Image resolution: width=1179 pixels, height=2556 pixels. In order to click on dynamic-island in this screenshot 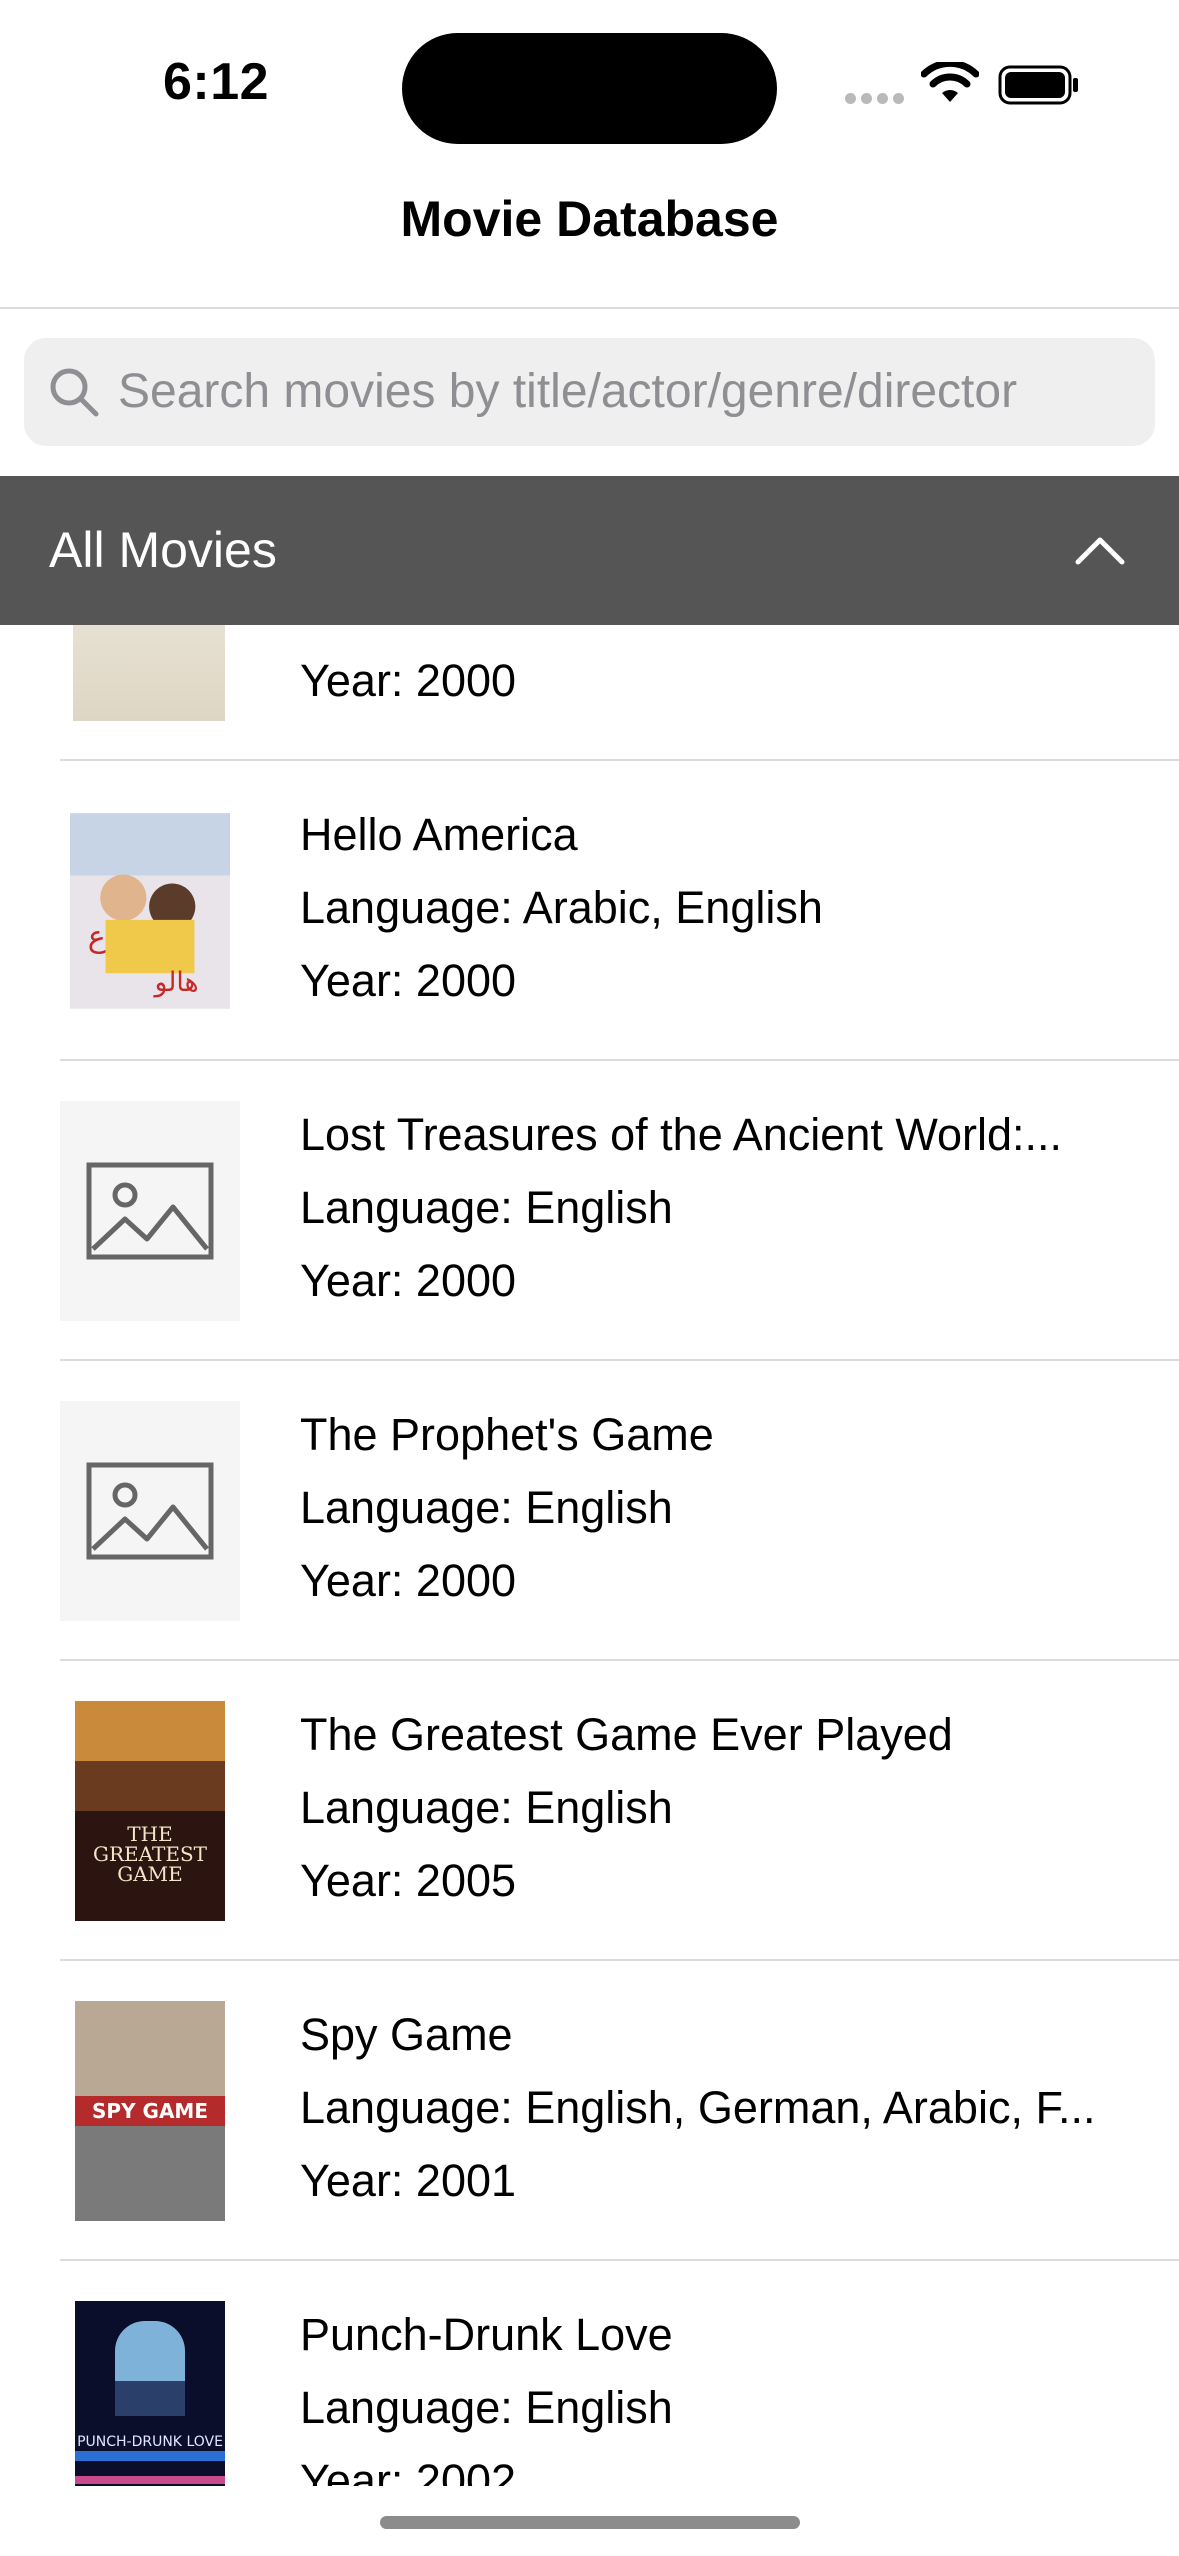, I will do `click(589, 88)`.